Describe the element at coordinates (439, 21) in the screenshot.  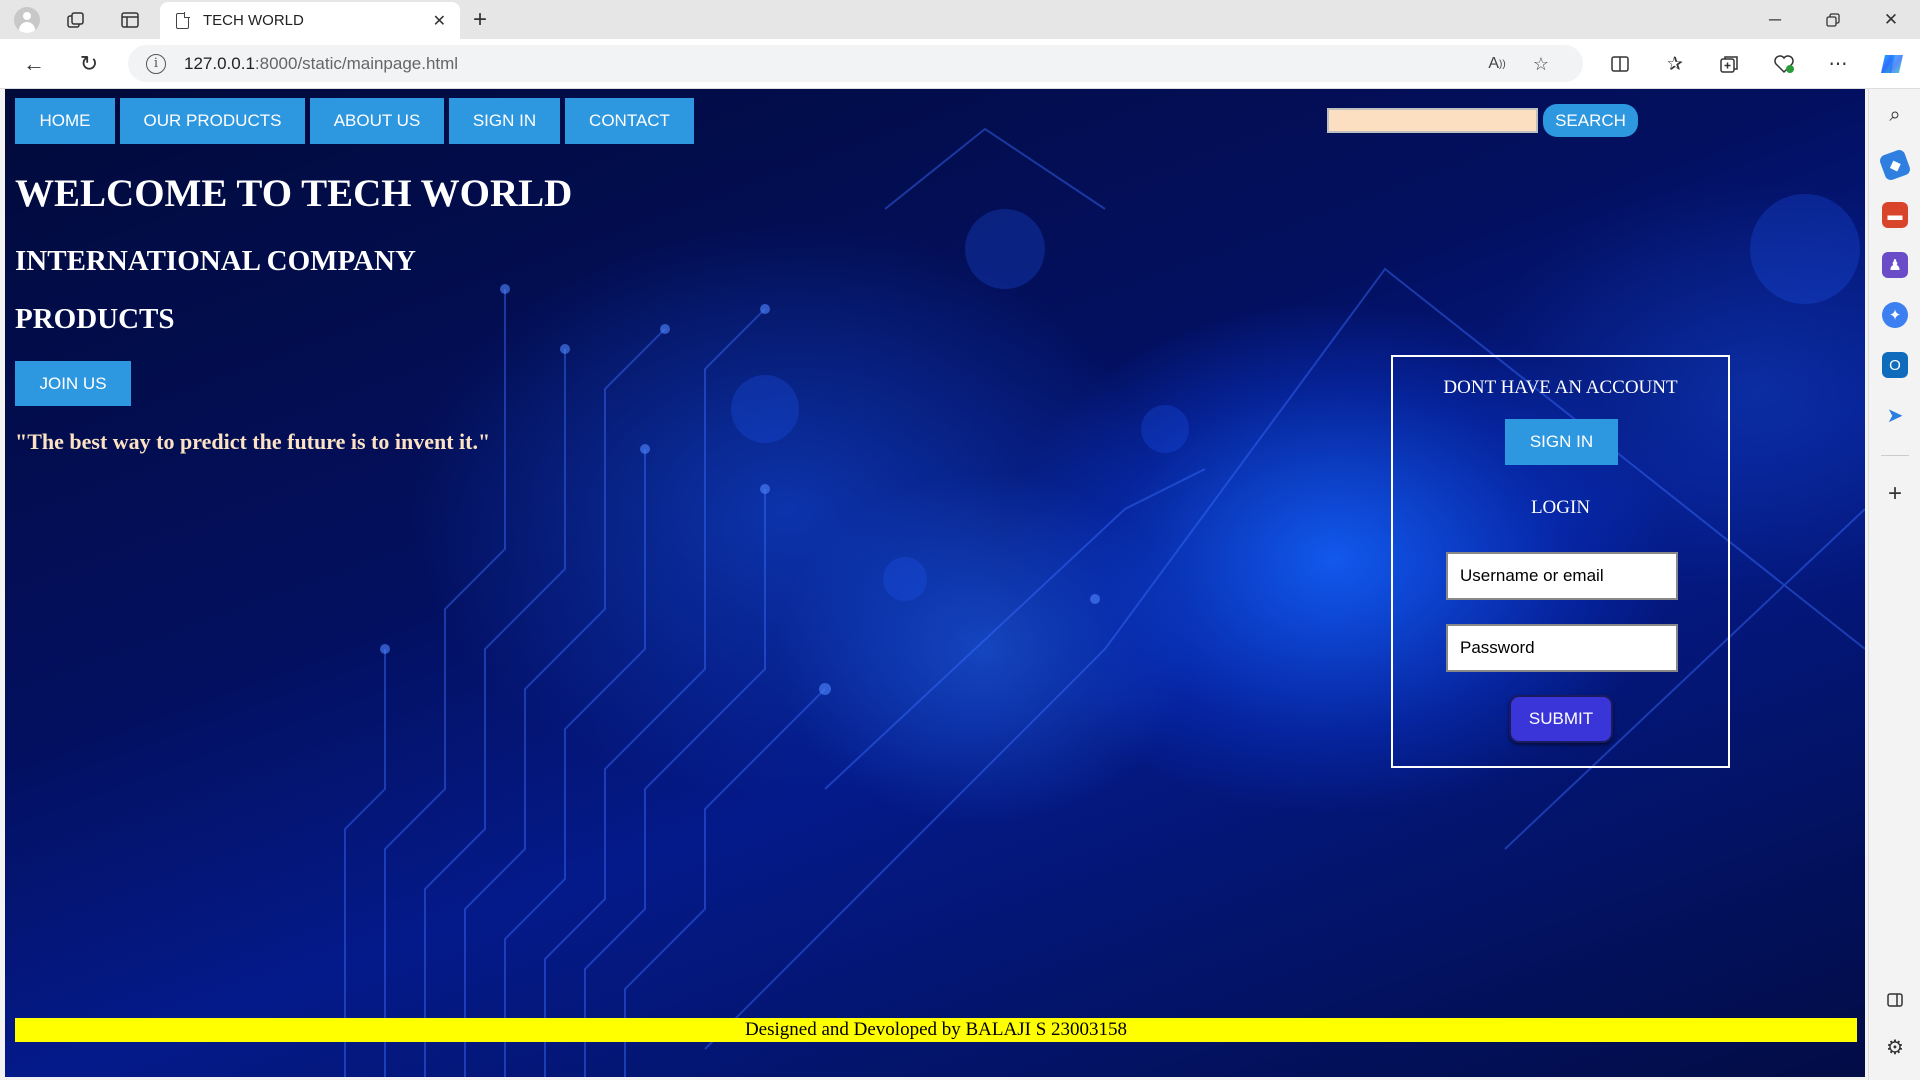
I see `close-icon: ✕` at that location.